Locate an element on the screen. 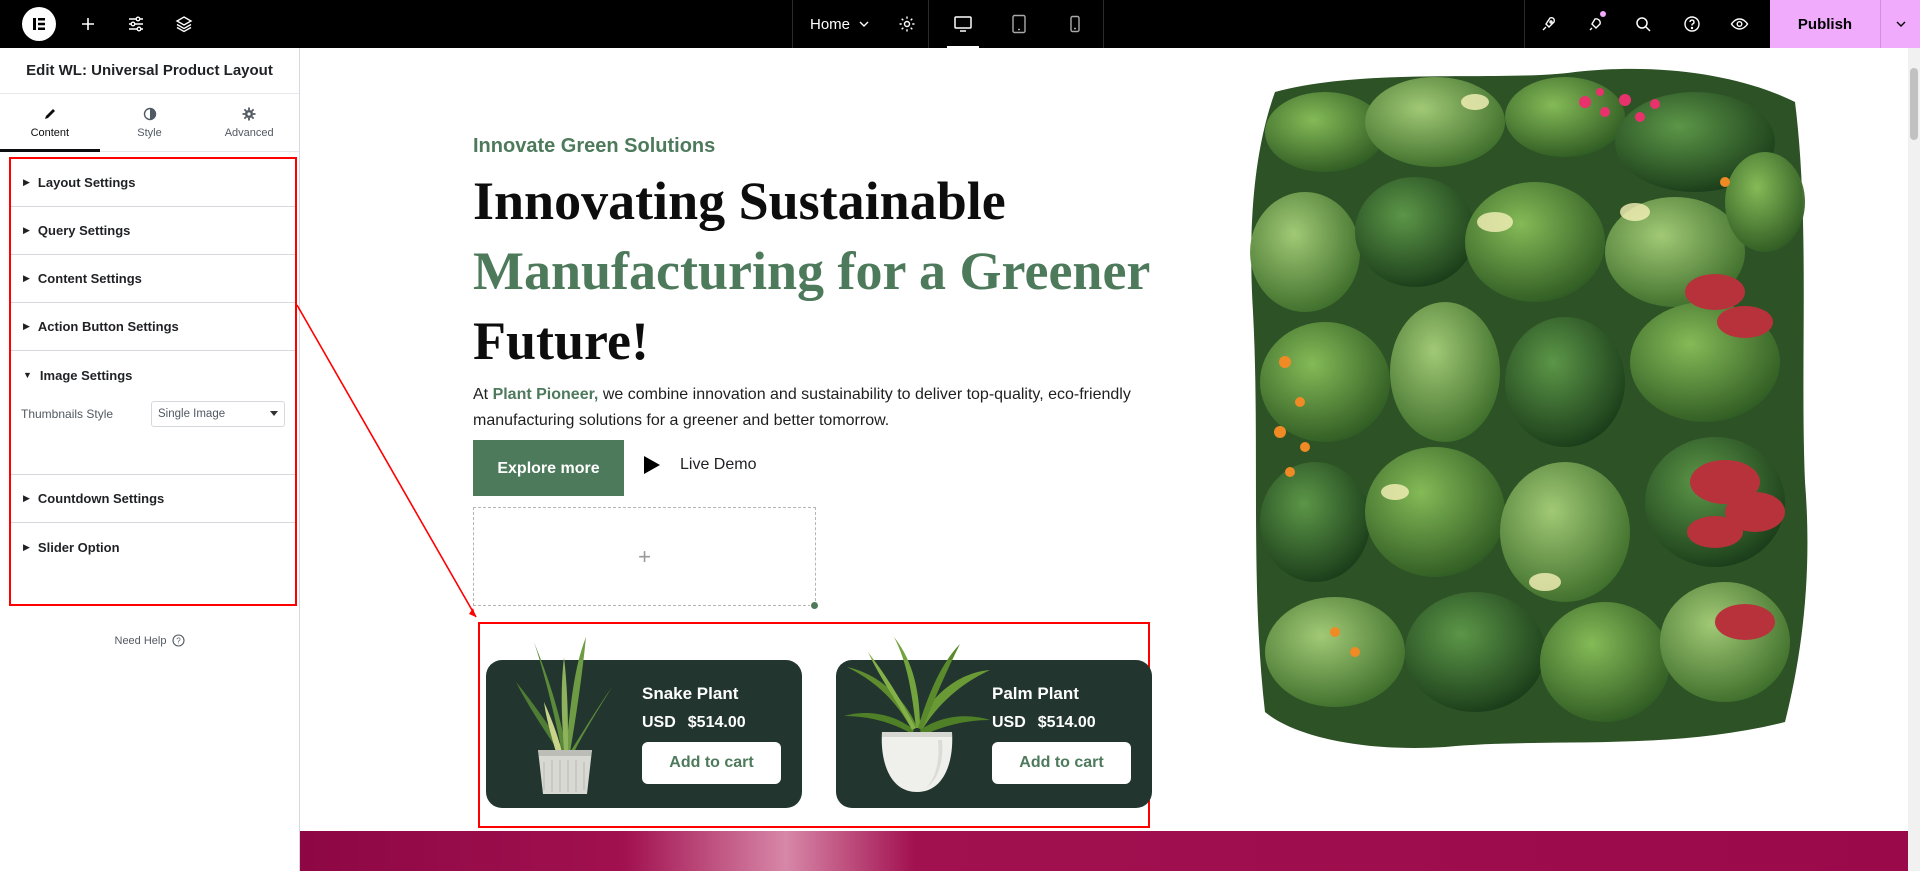 The height and width of the screenshot is (871, 1920). thumbnails-style-label: Thumbnails Style is located at coordinates (67, 414).